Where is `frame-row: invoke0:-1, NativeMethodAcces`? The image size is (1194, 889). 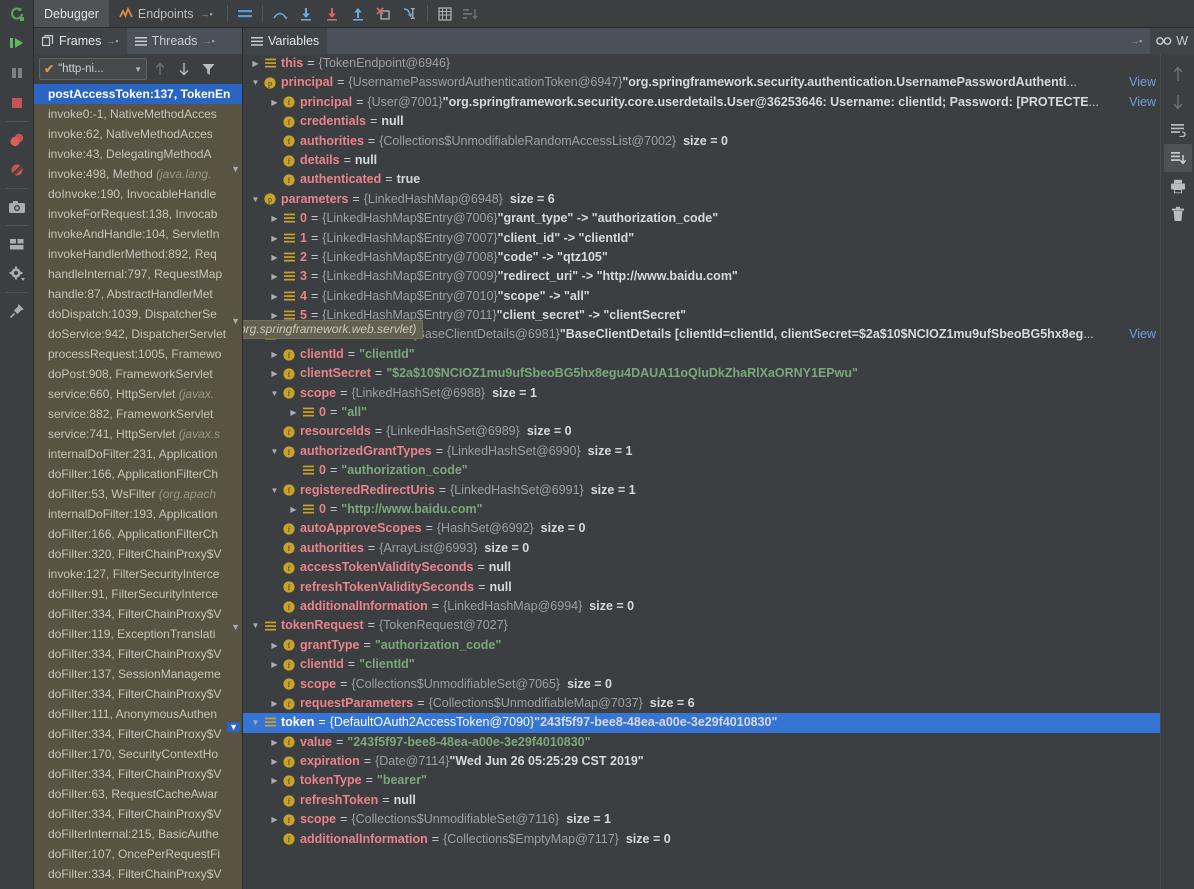
frame-row: invoke0:-1, NativeMethodAcces is located at coordinates (138, 114).